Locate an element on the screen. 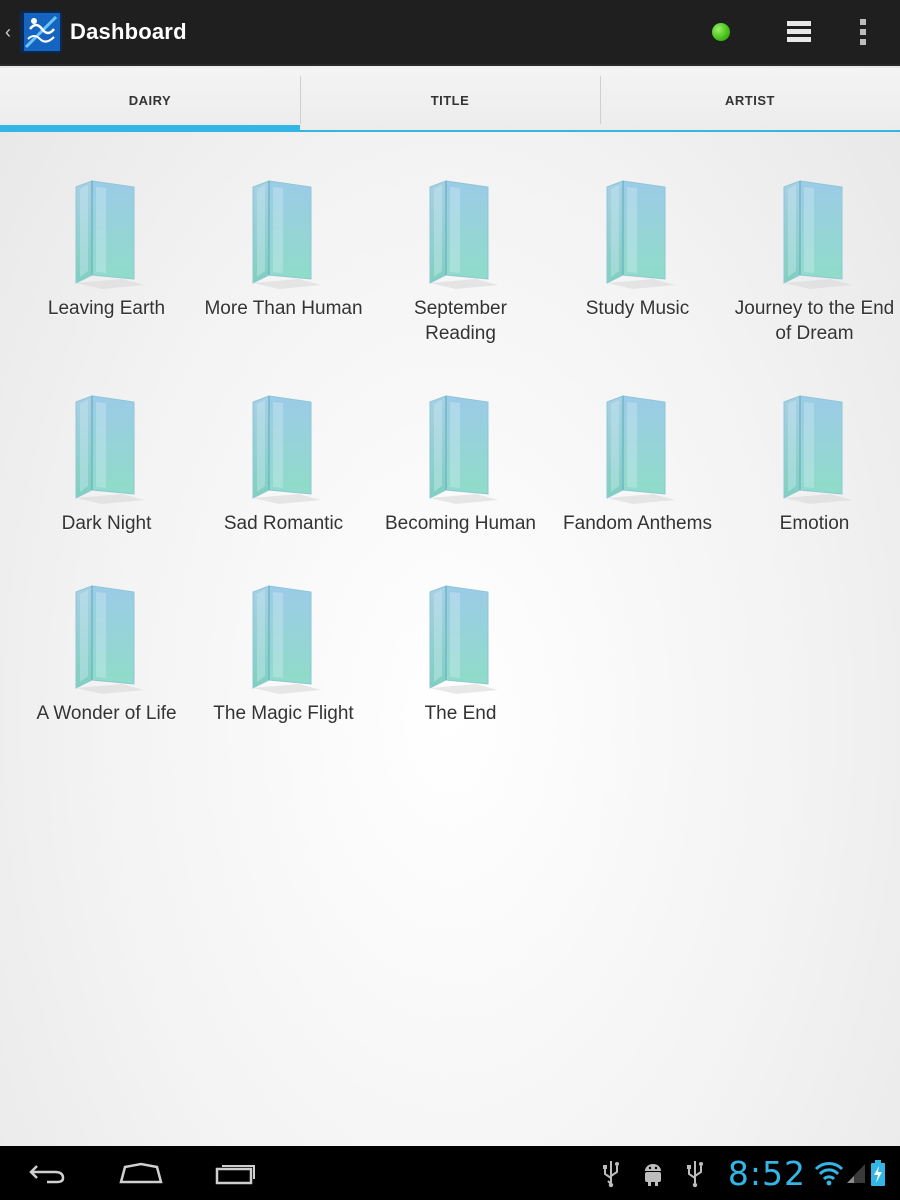 The width and height of the screenshot is (900, 1200). tab-dairy: DAIRY is located at coordinates (150, 100).